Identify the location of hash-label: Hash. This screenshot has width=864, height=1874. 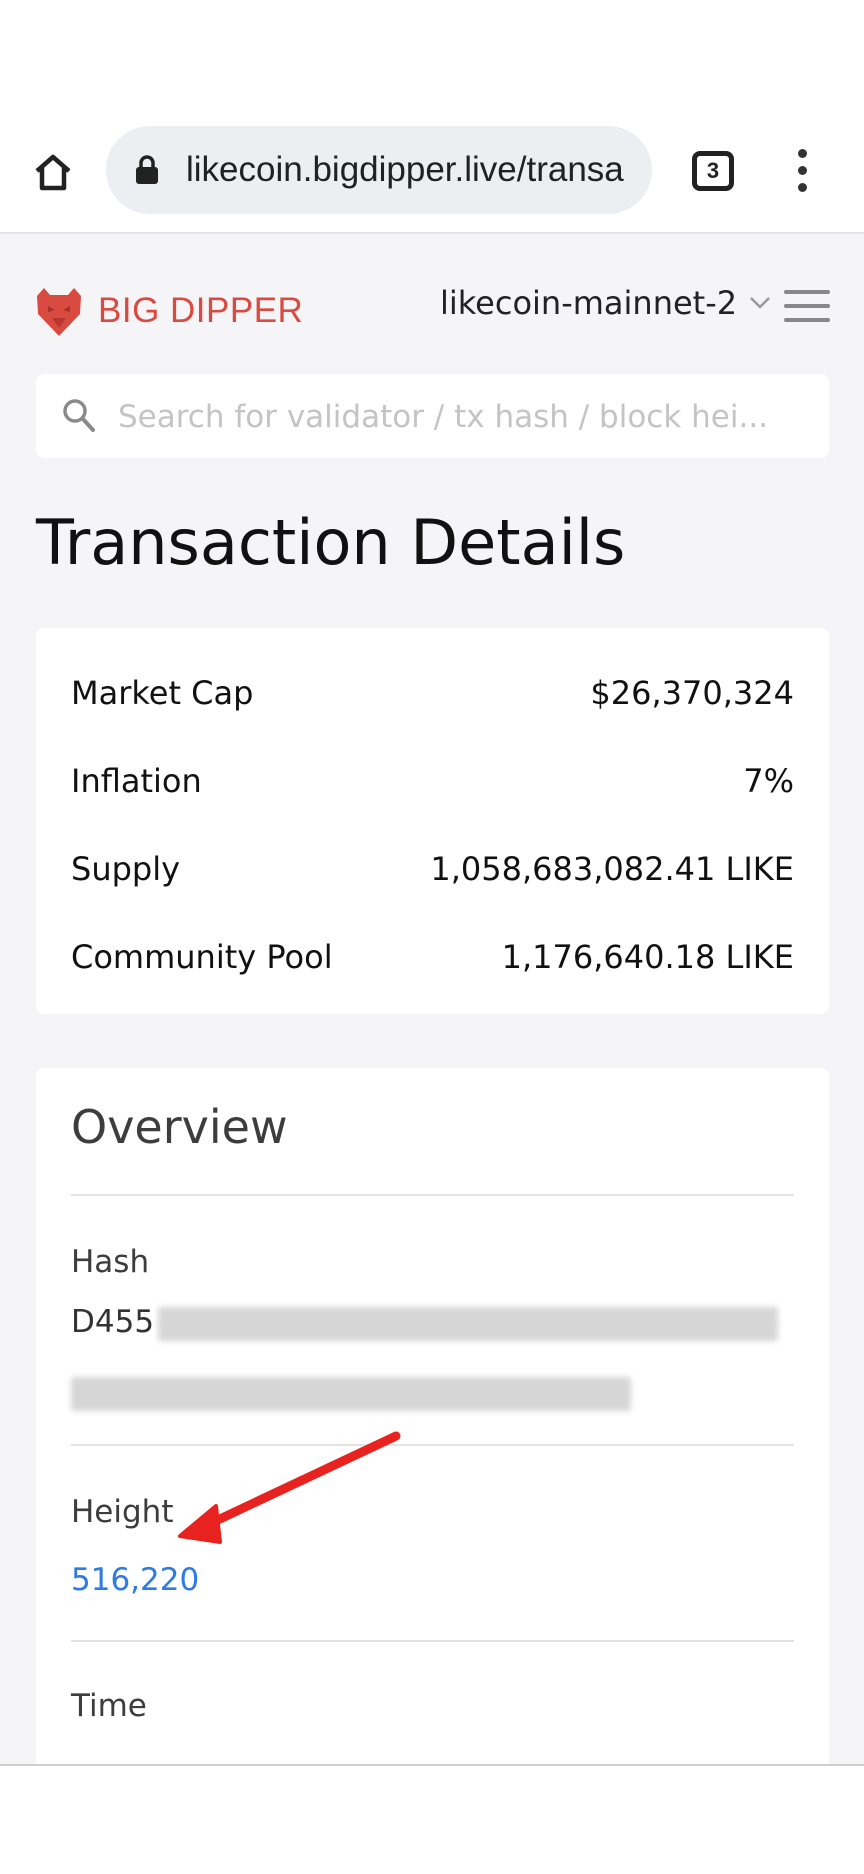
(110, 1262).